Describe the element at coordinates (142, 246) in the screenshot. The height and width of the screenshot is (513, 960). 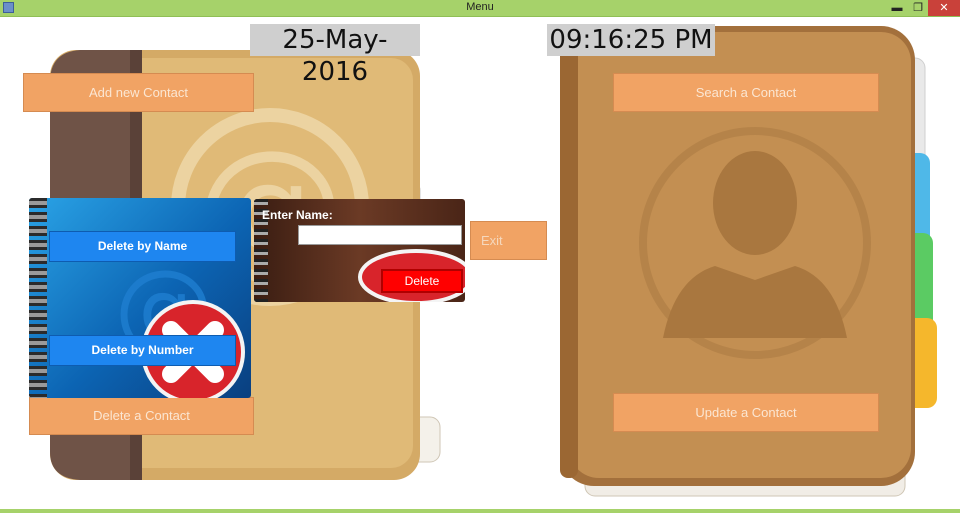
I see `delete-by-name-button: Delete by Name` at that location.